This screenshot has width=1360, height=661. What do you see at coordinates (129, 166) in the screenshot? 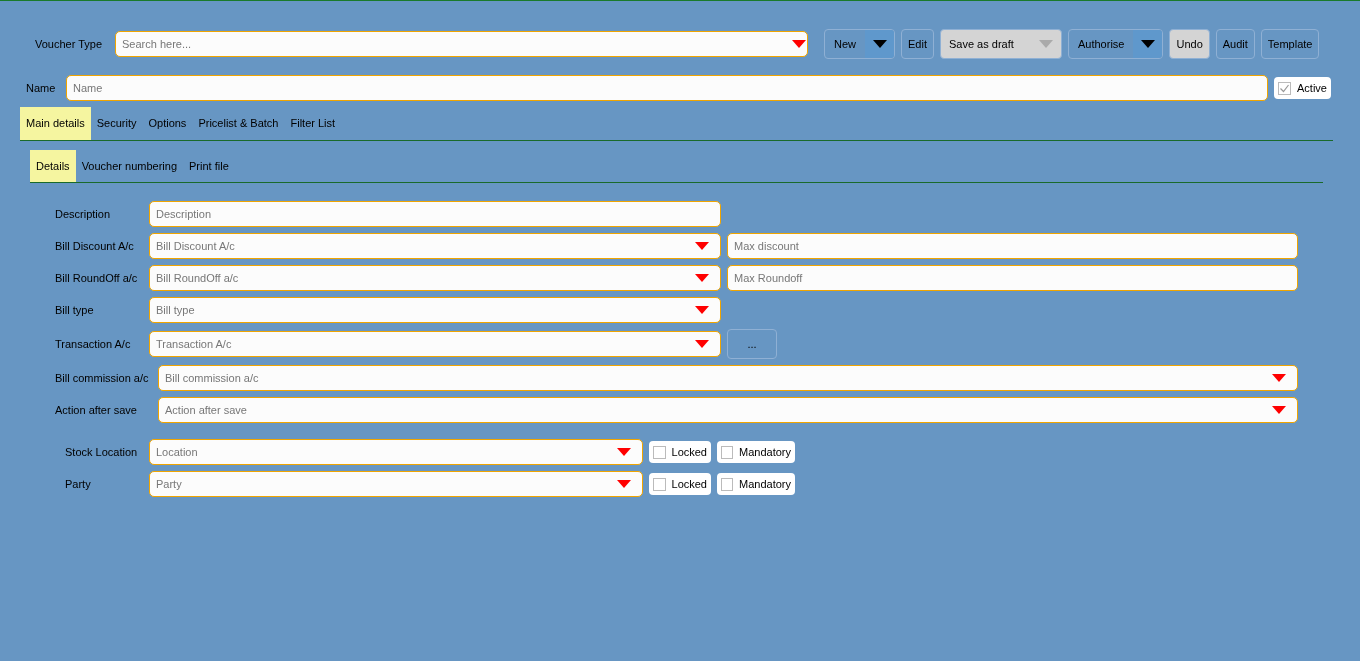
I see `tab: Voucher numbering` at bounding box center [129, 166].